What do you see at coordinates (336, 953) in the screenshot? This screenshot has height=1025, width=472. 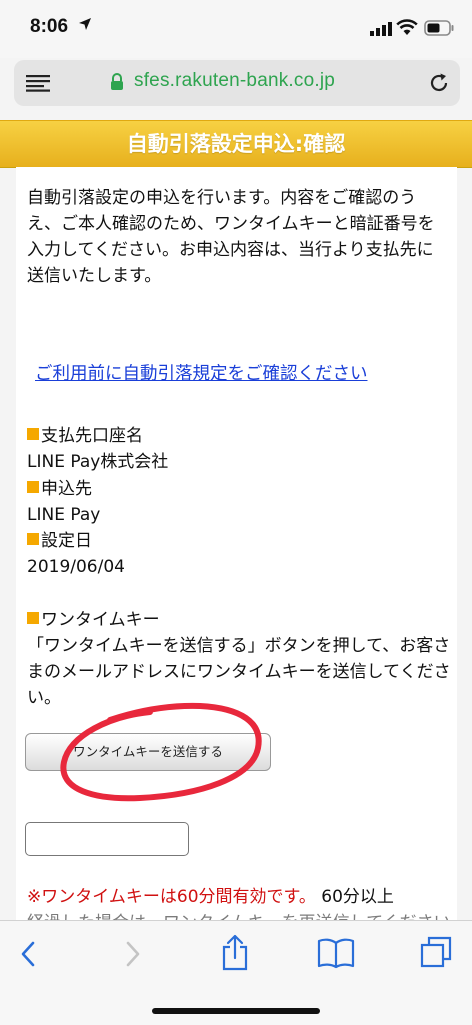 I see `bookmarks-icon` at bounding box center [336, 953].